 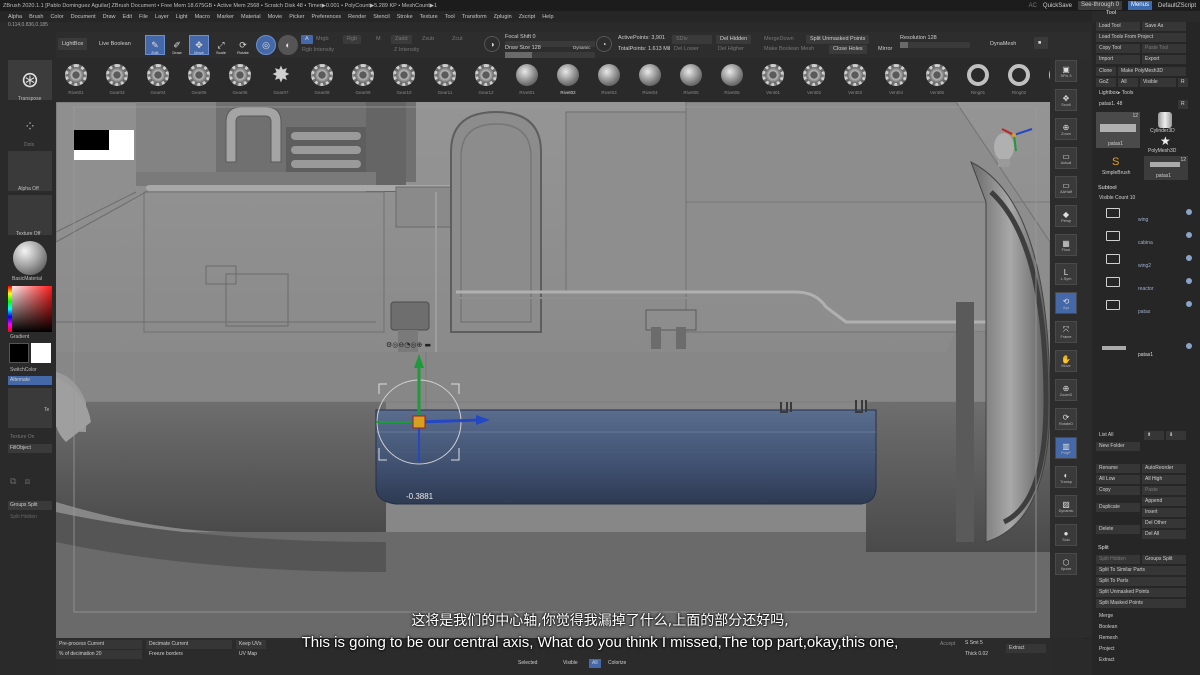 I want to click on save-as-button: Save As, so click(x=1164, y=26).